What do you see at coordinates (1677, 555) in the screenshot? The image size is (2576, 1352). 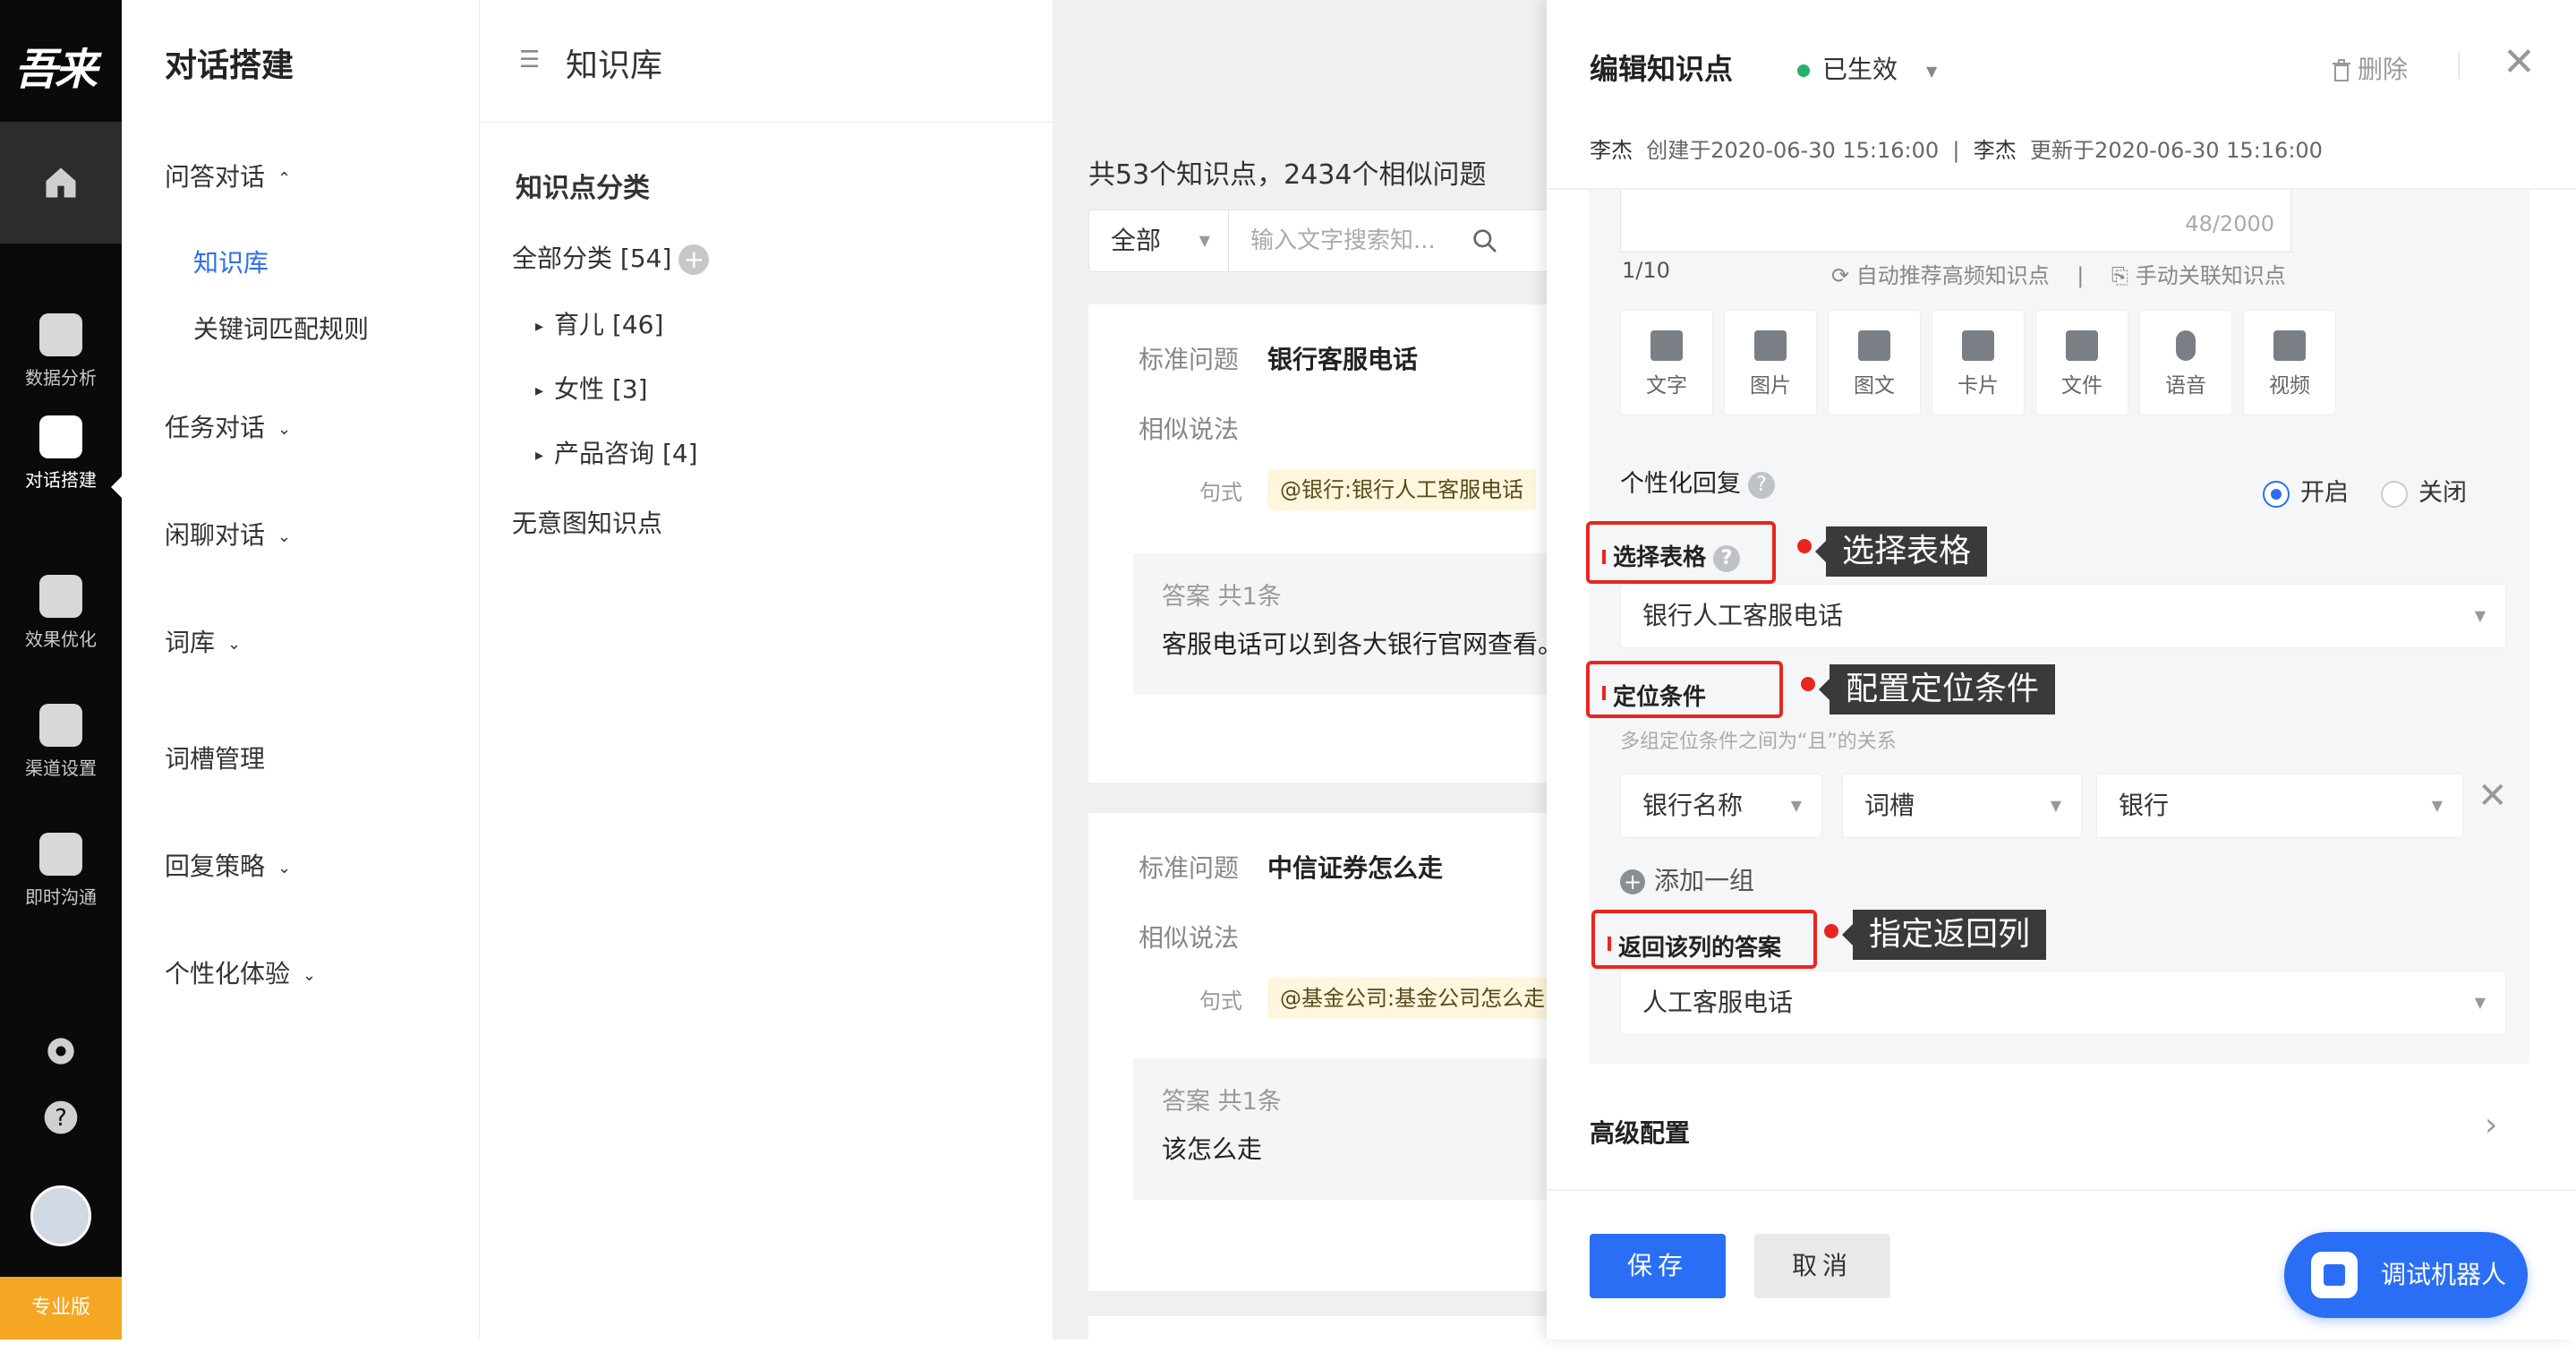 I see `select-table-label: 选择表格?` at bounding box center [1677, 555].